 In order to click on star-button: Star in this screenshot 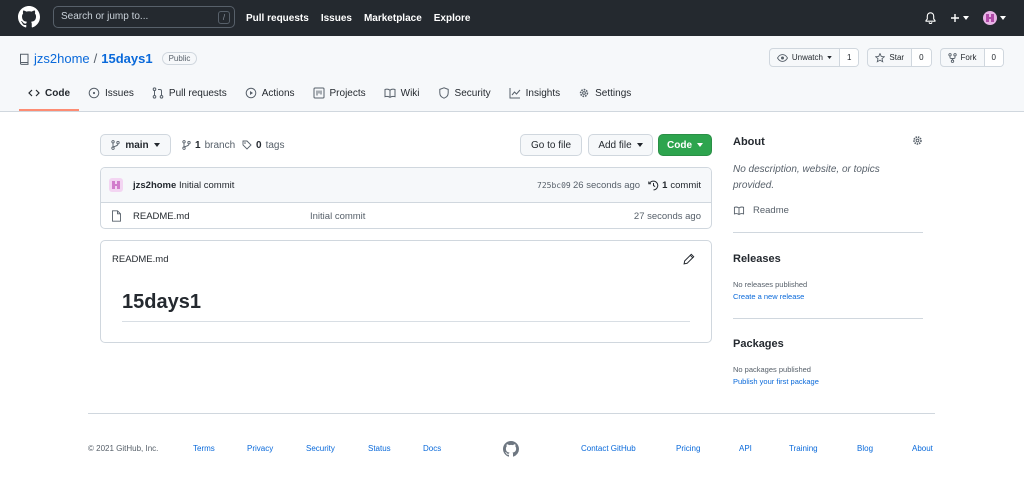, I will do `click(890, 57)`.